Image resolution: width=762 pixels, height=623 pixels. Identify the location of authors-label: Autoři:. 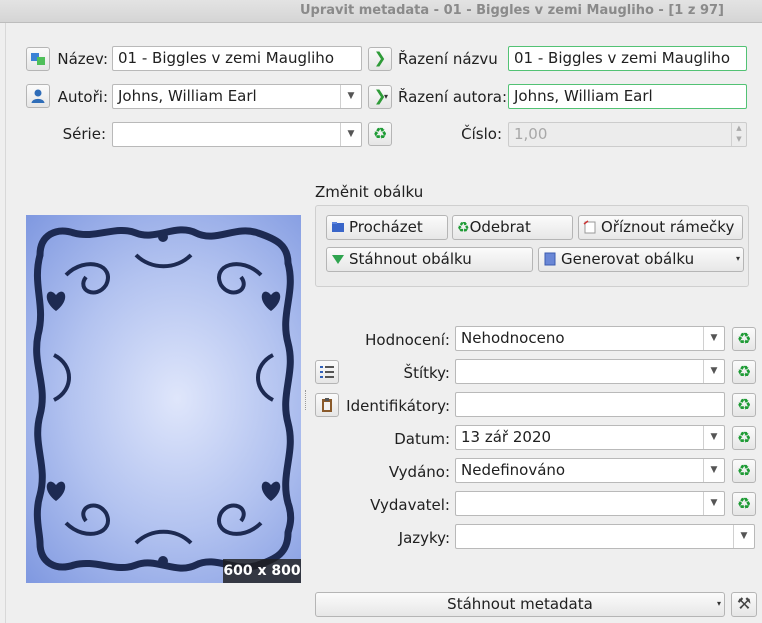
(82, 97).